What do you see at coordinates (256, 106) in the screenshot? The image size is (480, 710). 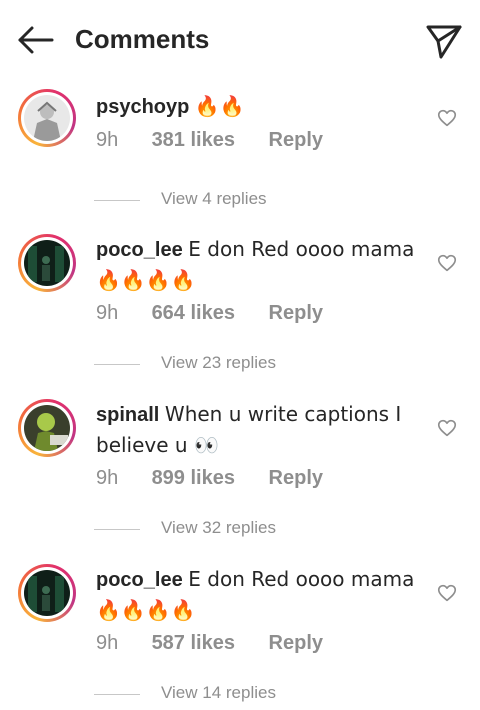 I see `comment-body: psychoyp 🔥🔥` at bounding box center [256, 106].